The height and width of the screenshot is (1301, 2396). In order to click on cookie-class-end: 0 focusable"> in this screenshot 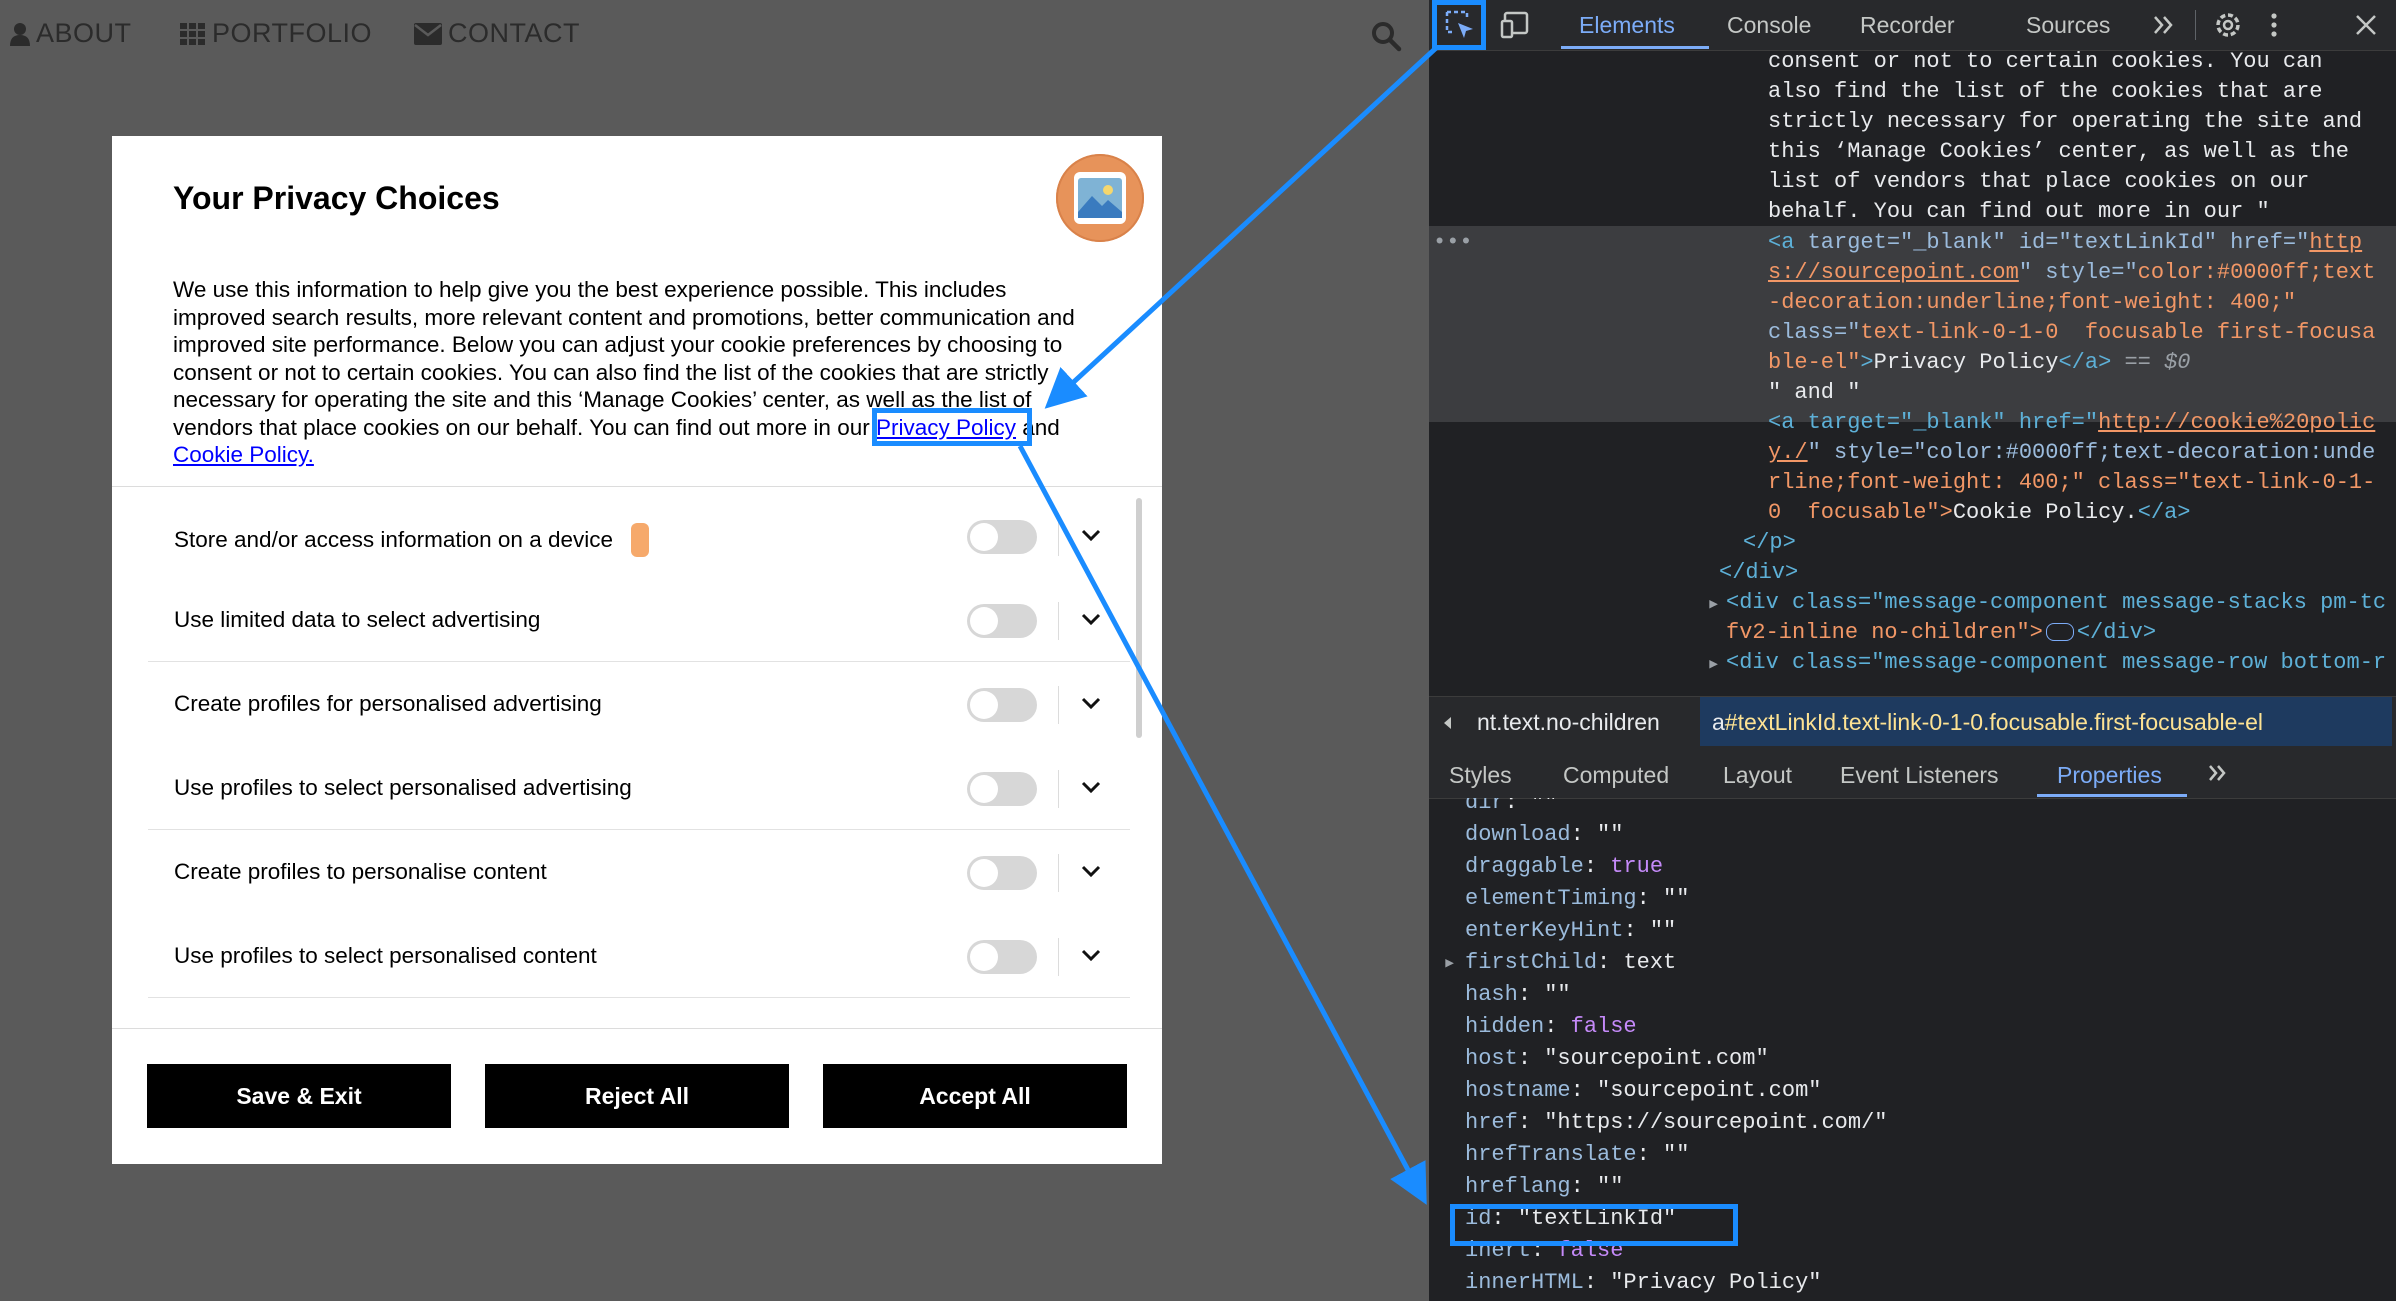, I will do `click(1860, 512)`.